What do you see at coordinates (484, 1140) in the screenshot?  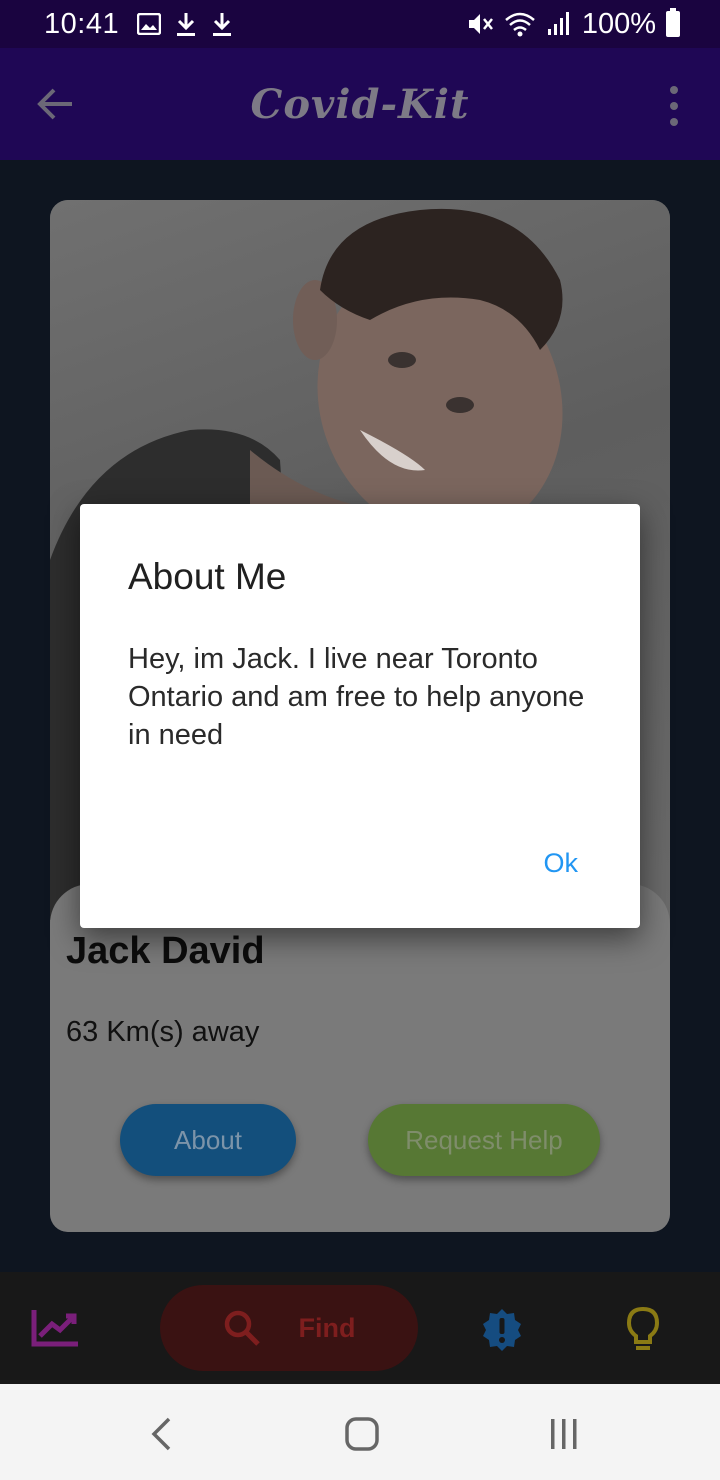 I see `request-help-button: Request Help` at bounding box center [484, 1140].